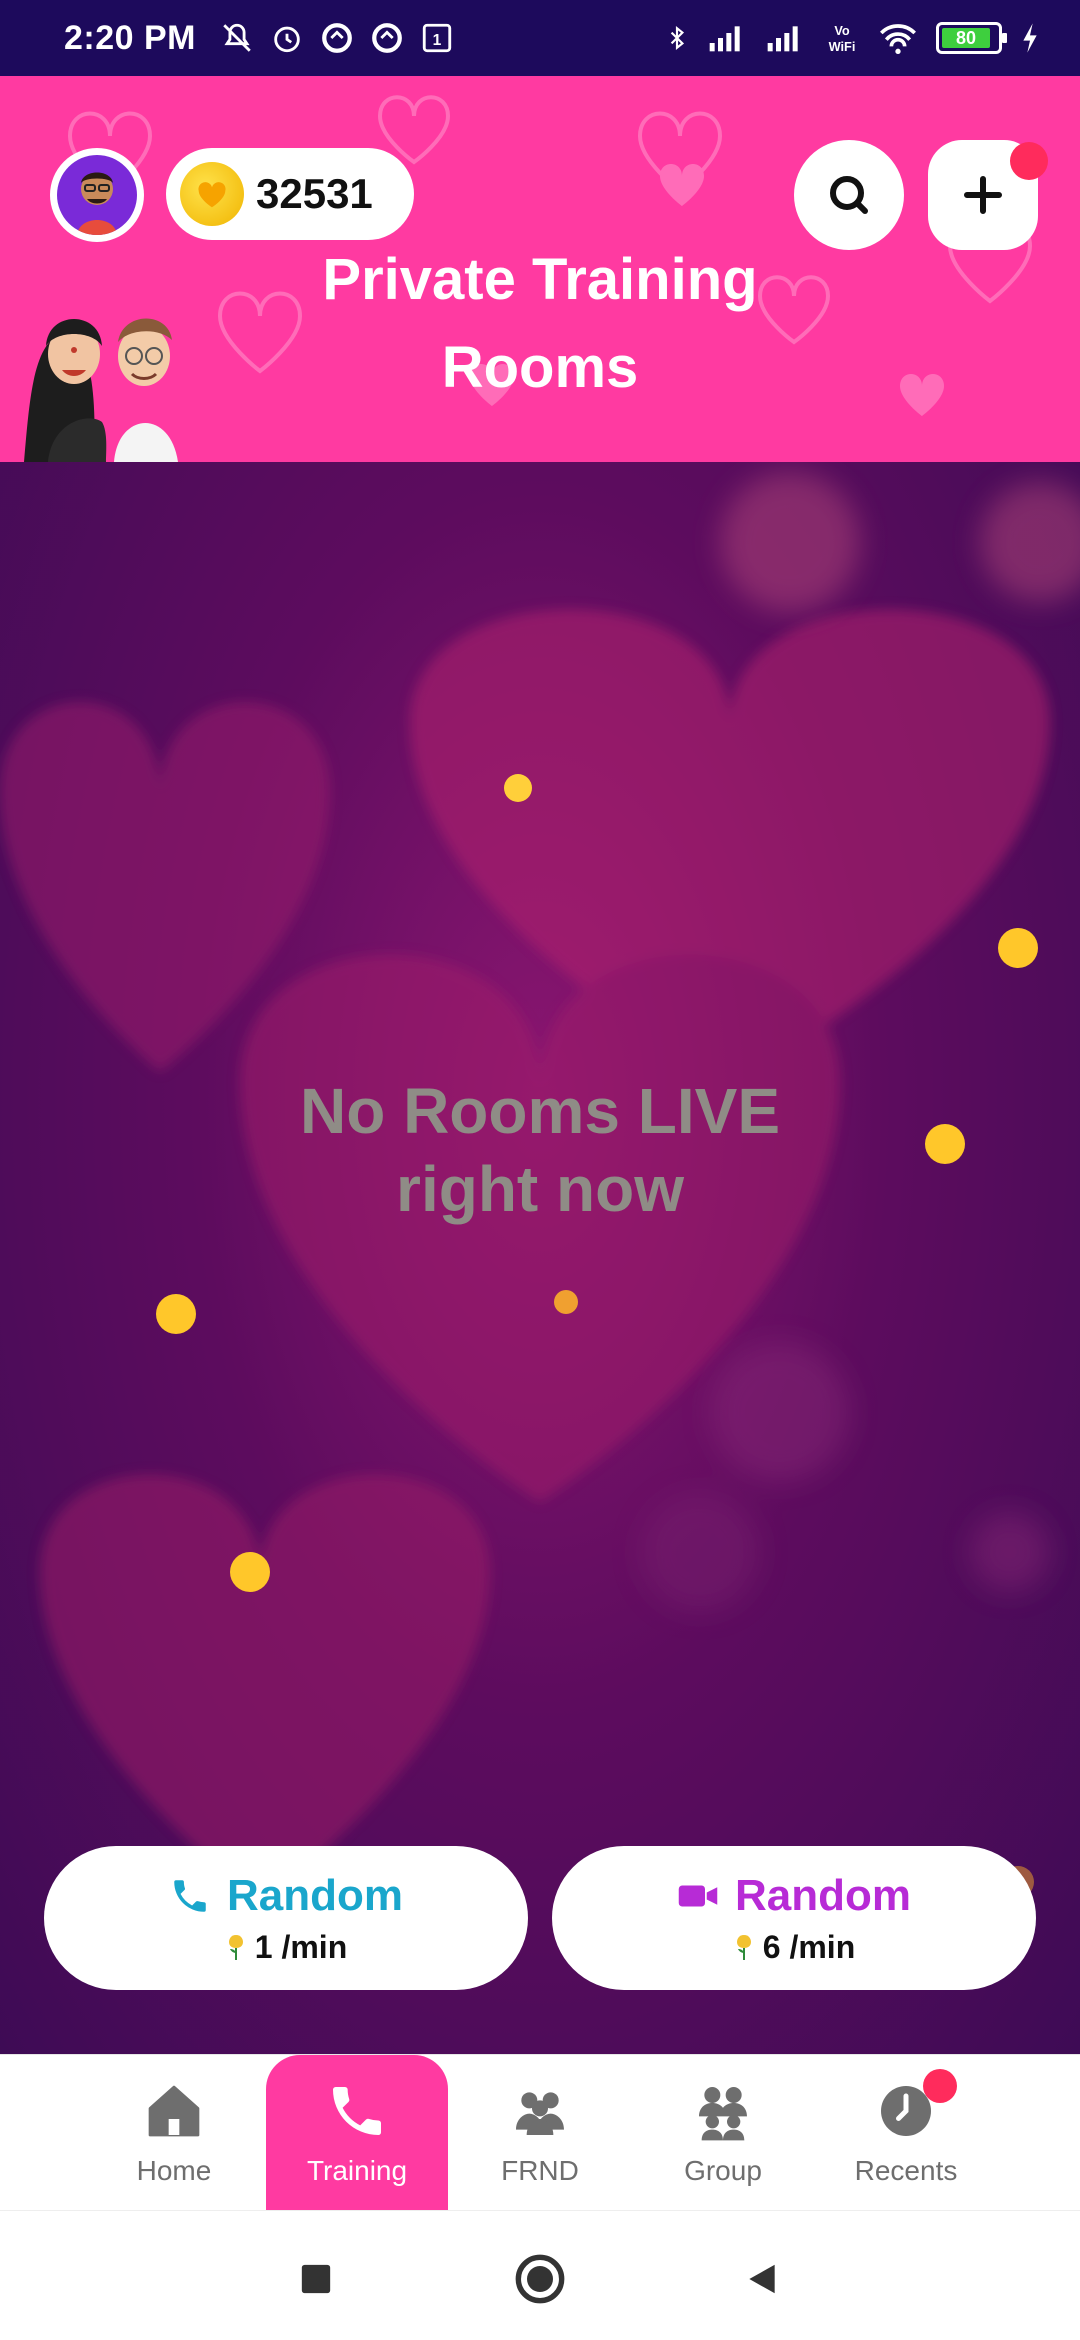 The image size is (1080, 2340). I want to click on search-icon, so click(849, 195).